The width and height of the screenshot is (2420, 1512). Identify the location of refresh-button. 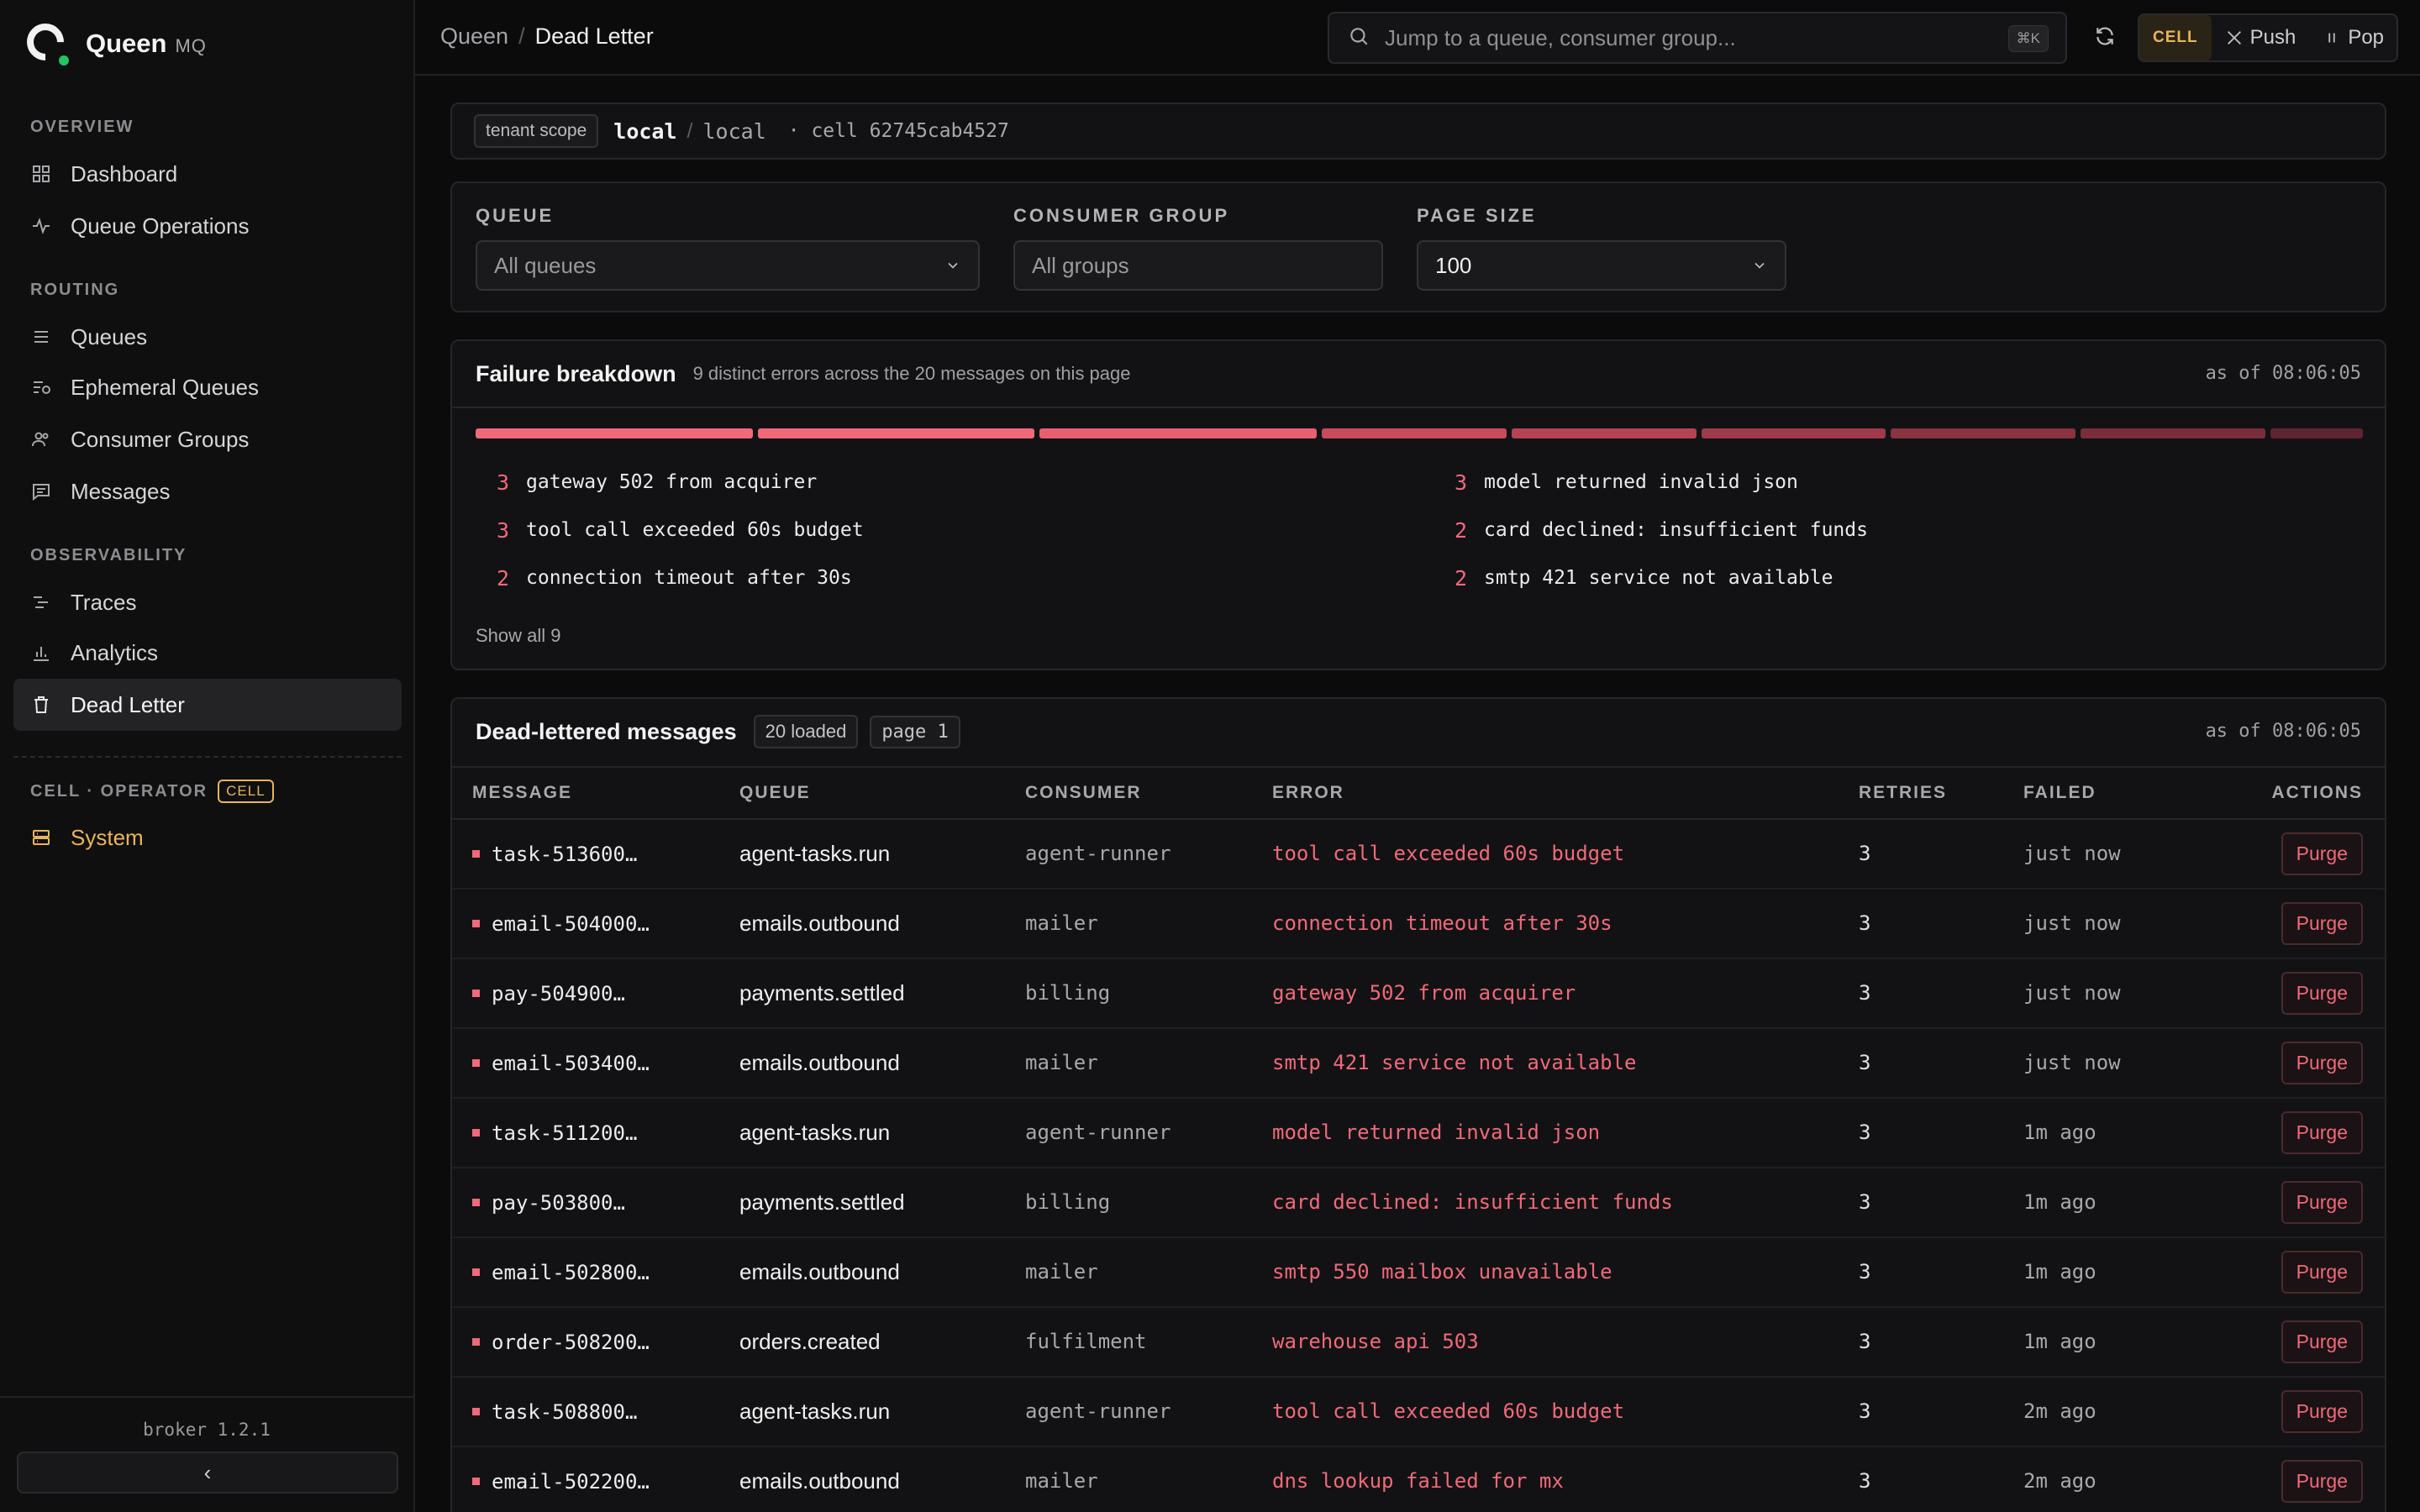
(2105, 38).